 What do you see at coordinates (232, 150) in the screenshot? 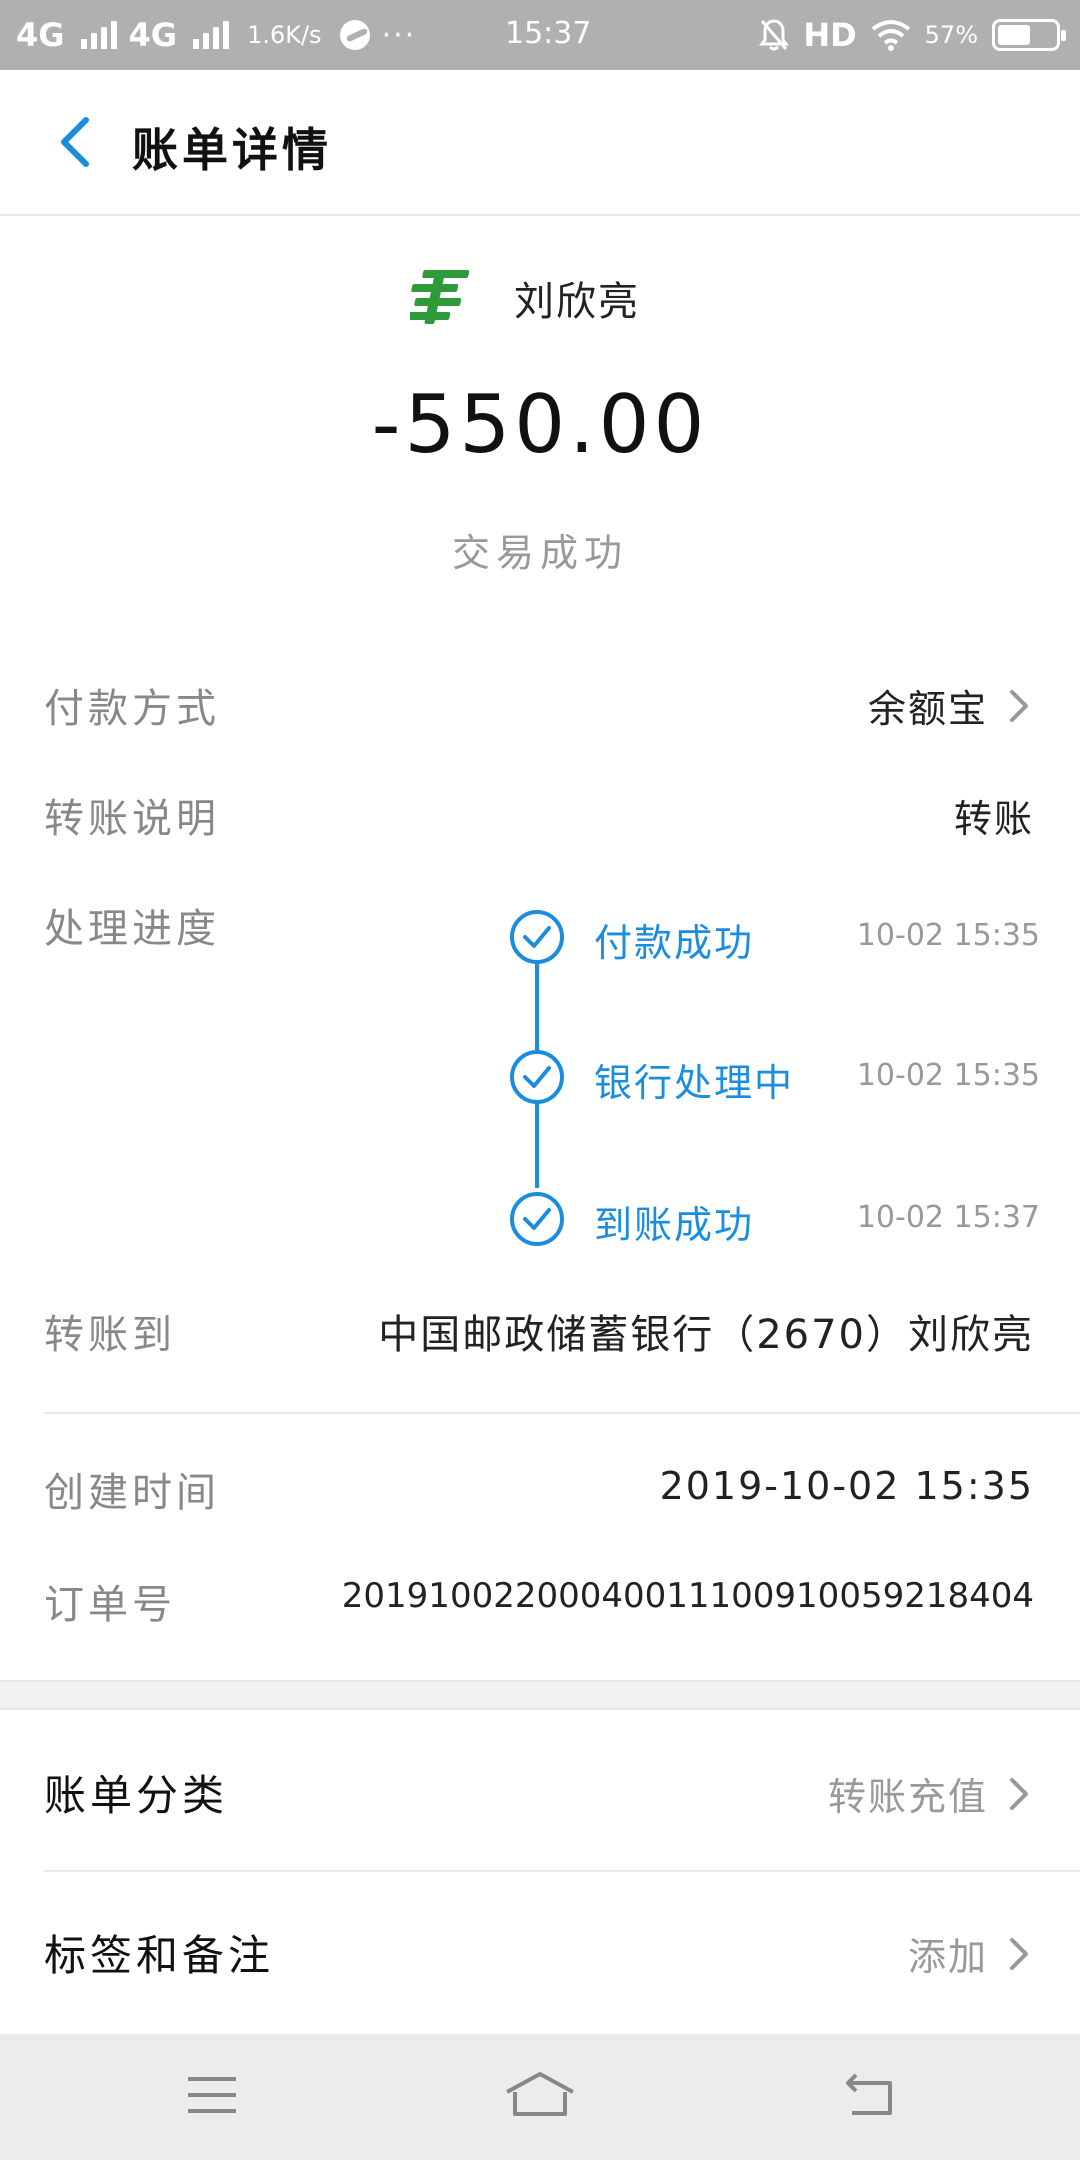
I see `page-title: 账单详情` at bounding box center [232, 150].